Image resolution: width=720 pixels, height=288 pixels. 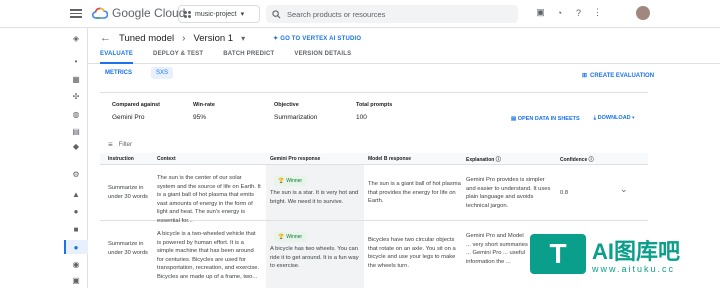 What do you see at coordinates (322, 56) in the screenshot?
I see `tab-version-details: VERSION DETAILS` at bounding box center [322, 56].